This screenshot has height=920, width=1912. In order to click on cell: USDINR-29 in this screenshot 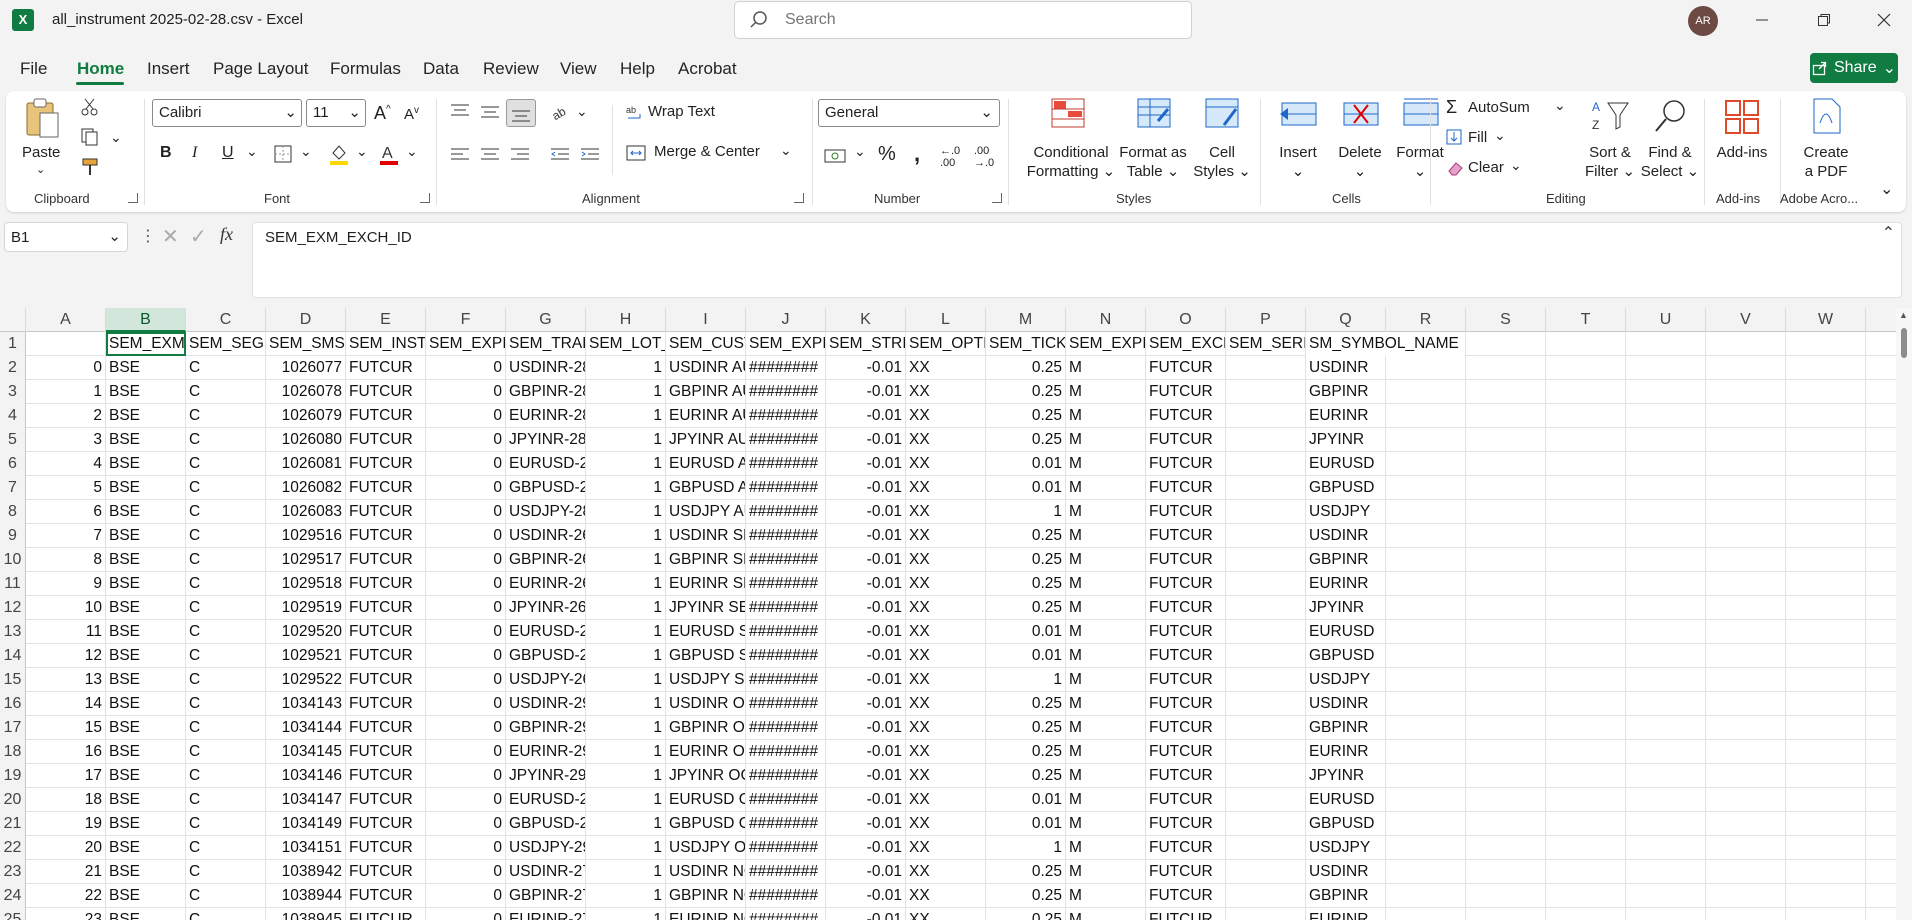, I will do `click(546, 704)`.